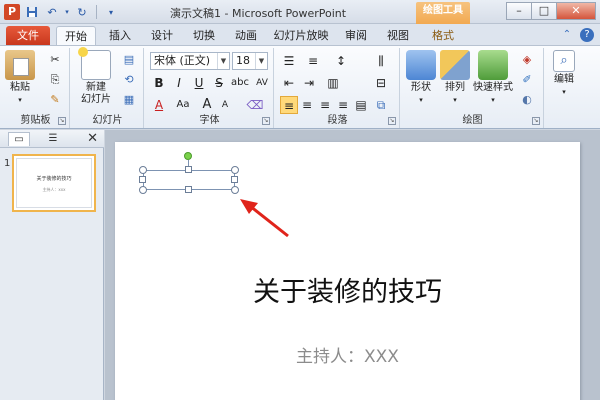  I want to click on resize-handle-top-right, so click(235, 170).